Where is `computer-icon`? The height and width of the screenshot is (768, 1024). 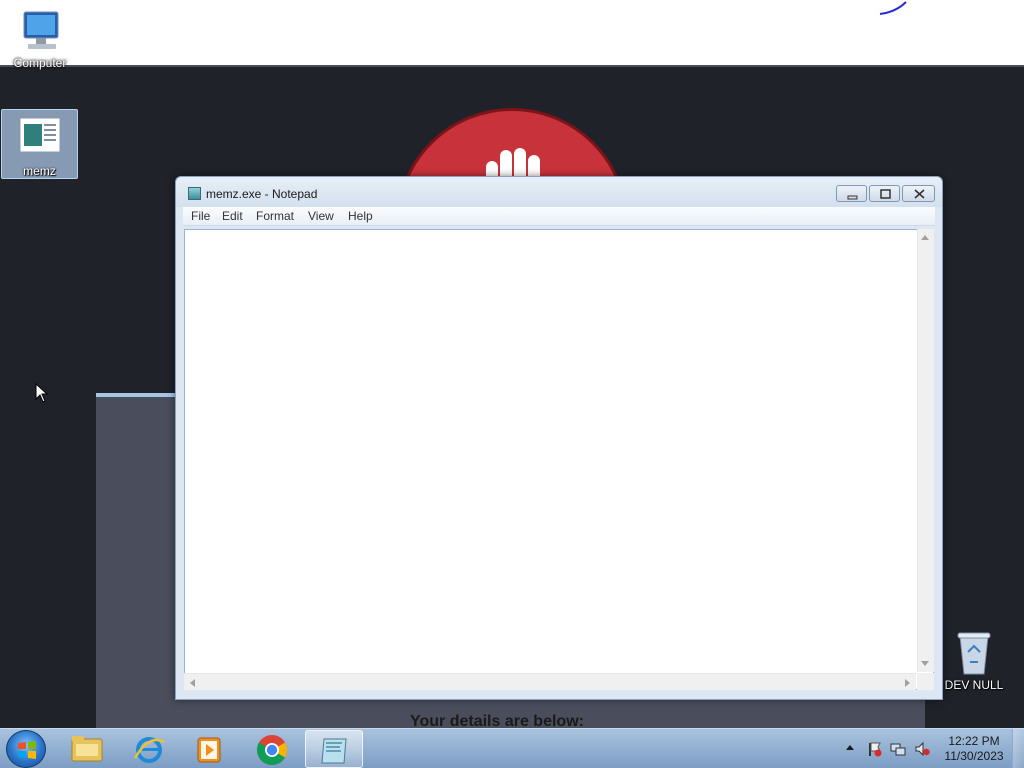
computer-icon is located at coordinates (40, 31).